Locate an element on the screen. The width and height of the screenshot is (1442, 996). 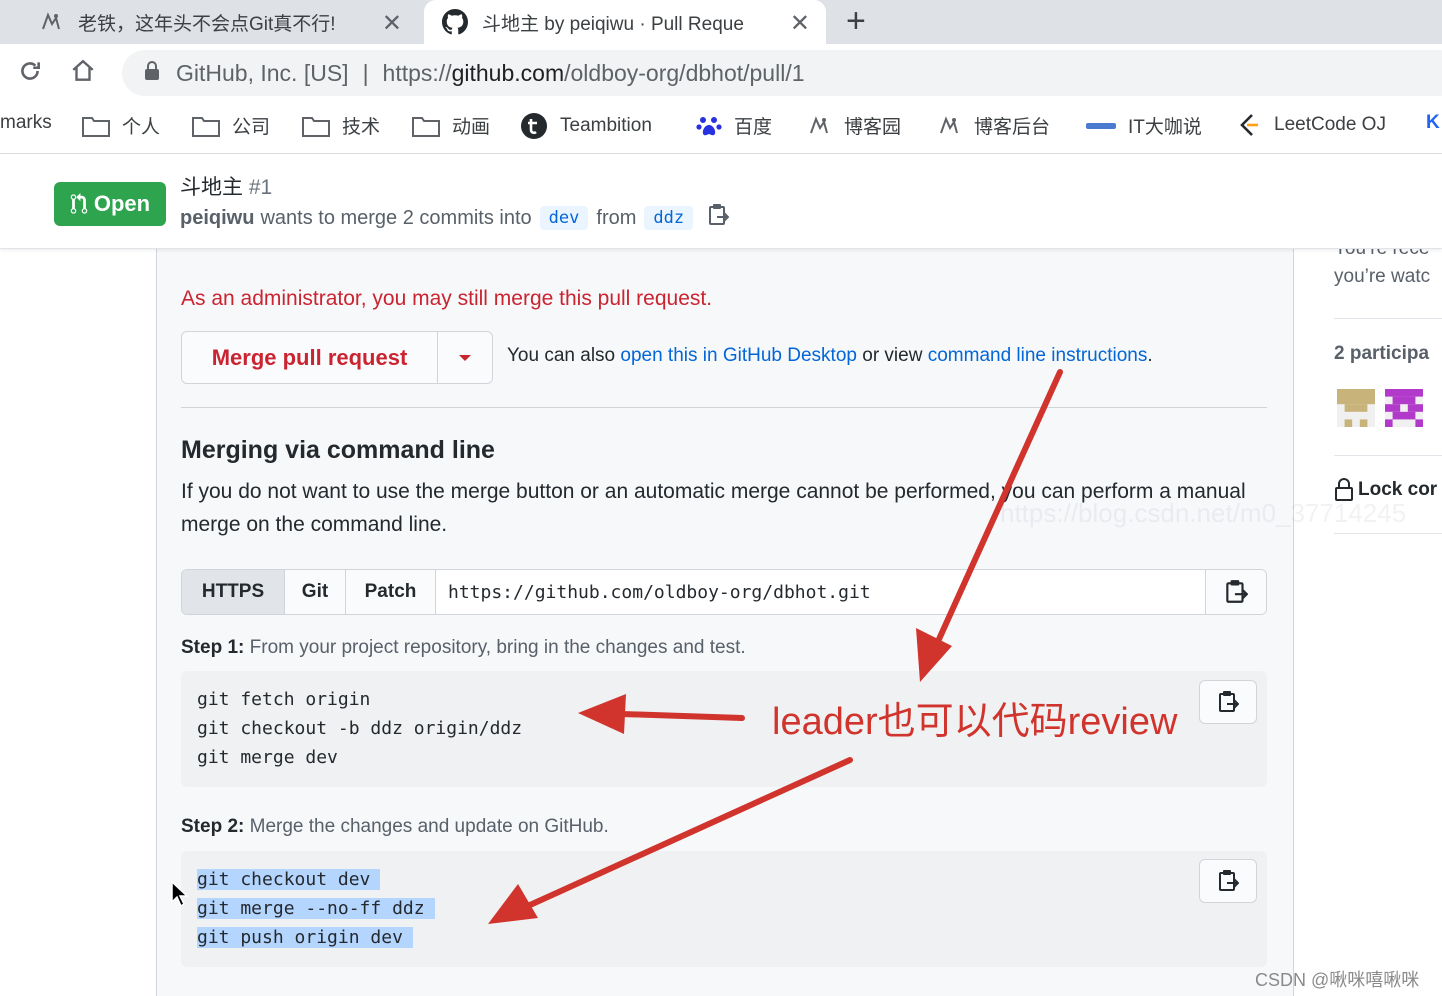
bookmark-teambition: Teambition is located at coordinates (586, 126).